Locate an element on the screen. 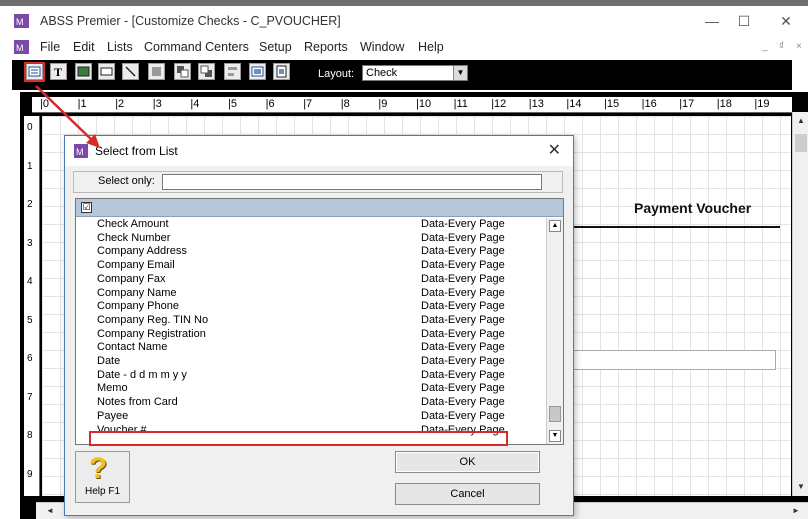 The image size is (808, 519). list-item: Check Number Data-Every Page is located at coordinates (311, 239).